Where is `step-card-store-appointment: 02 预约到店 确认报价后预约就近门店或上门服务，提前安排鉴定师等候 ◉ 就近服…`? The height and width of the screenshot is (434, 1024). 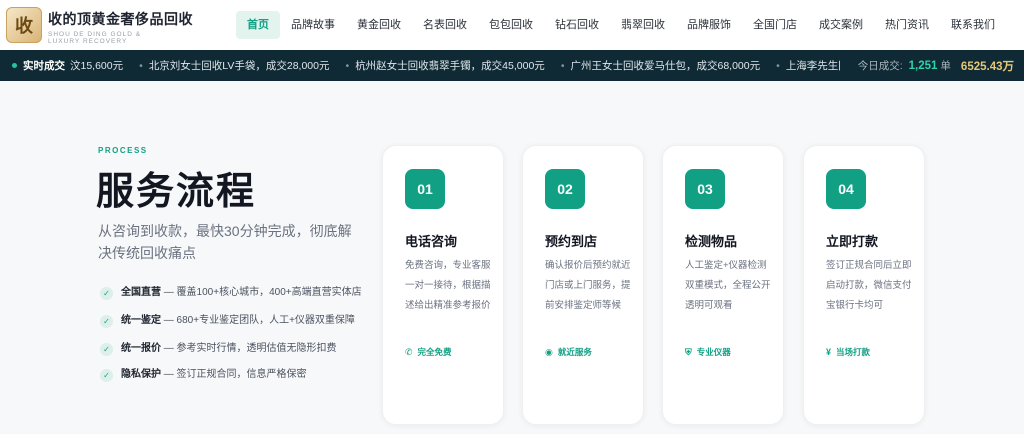 step-card-store-appointment: 02 预约到店 确认报价后预约就近门店或上门服务，提前安排鉴定师等候 ◉ 就近服… is located at coordinates (583, 285).